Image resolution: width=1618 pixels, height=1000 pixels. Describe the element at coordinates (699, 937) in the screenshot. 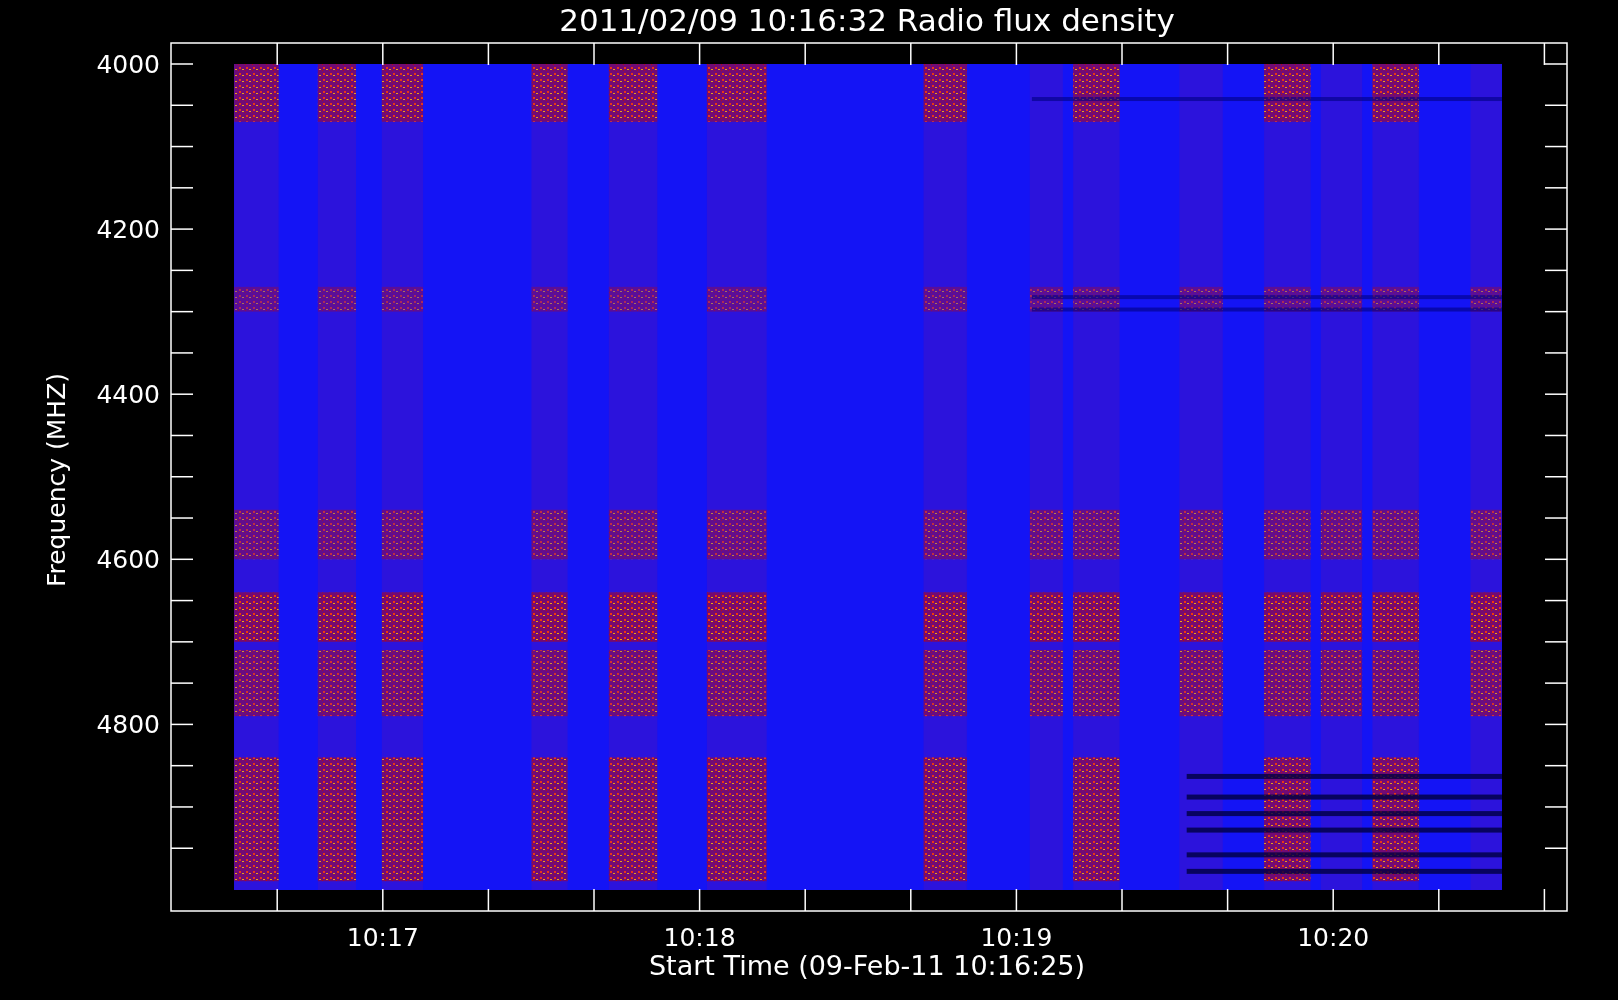

I see `x-tick-label: 10:18` at that location.